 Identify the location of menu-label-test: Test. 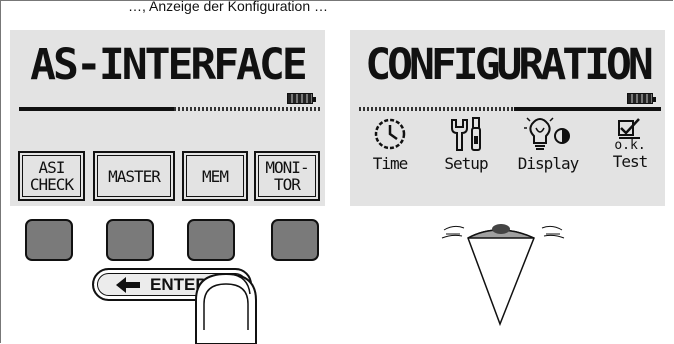
(630, 161).